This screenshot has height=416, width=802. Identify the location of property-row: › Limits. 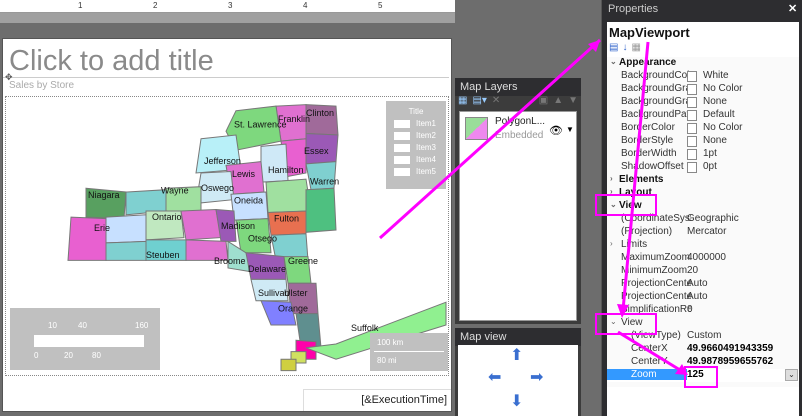
(703, 245).